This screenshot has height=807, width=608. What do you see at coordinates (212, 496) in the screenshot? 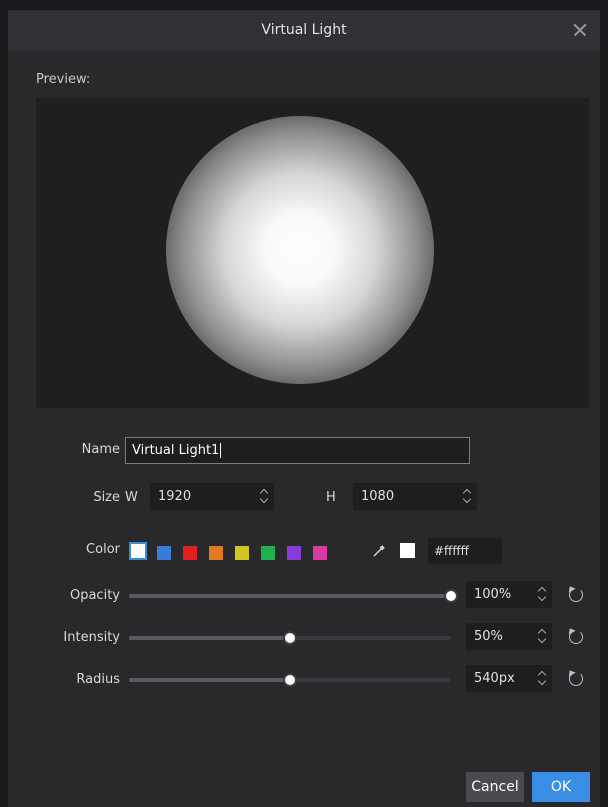
I see `width-spinbox: 1920` at bounding box center [212, 496].